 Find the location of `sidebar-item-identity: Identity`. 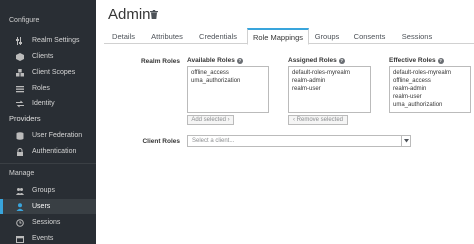

sidebar-item-identity: Identity is located at coordinates (48, 103).